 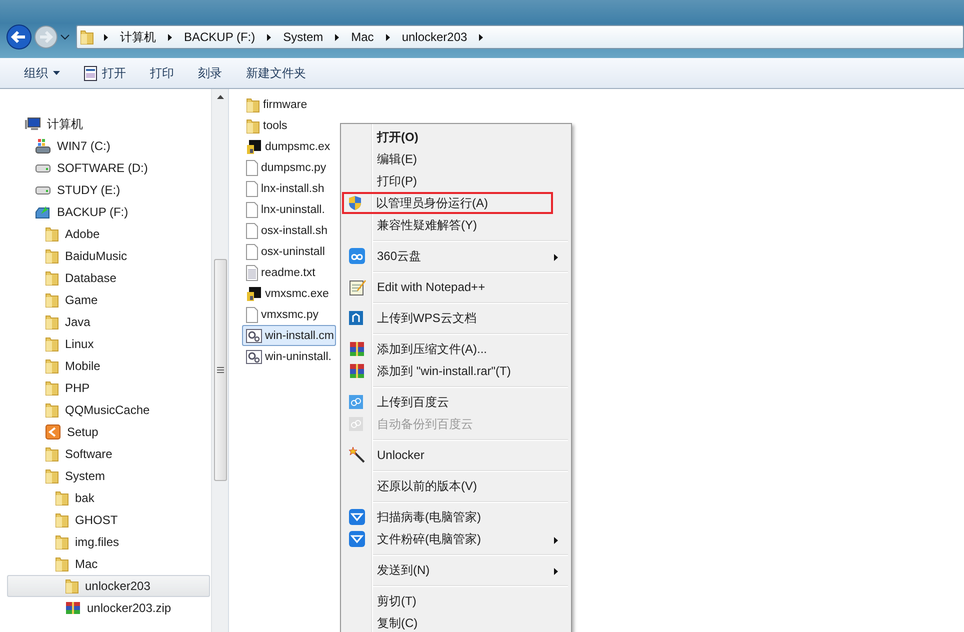 I want to click on tree-item: WIN7 (C:), so click(x=108, y=146).